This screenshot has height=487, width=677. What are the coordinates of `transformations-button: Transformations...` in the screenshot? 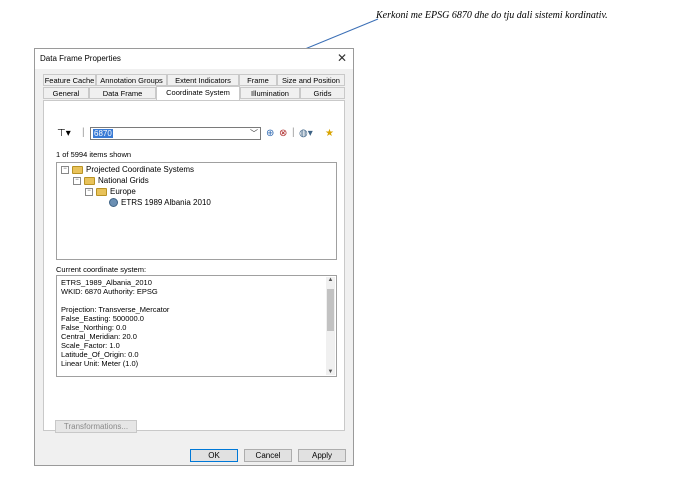 It's located at (96, 426).